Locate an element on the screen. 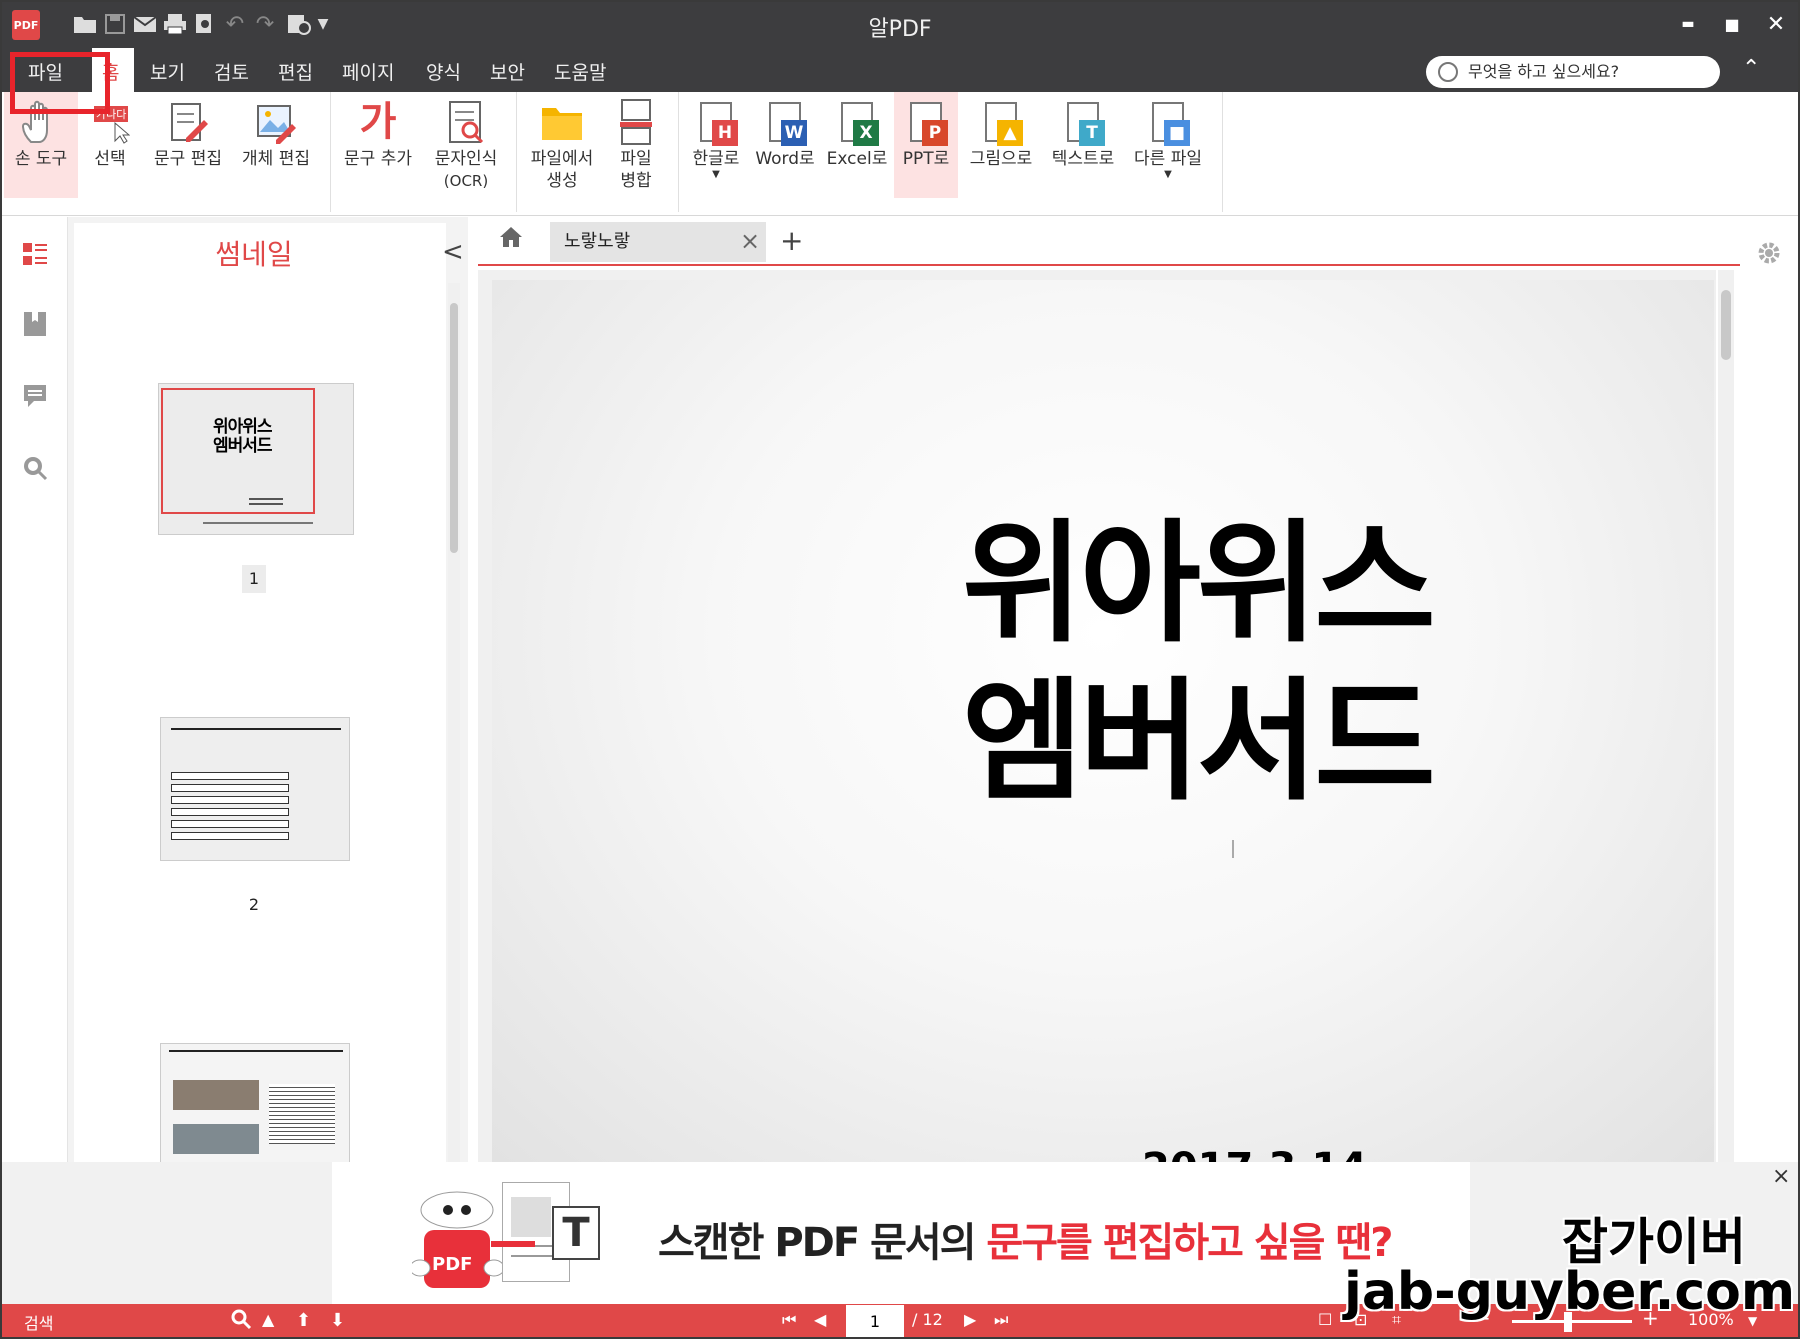 The image size is (1800, 1339). to-hangul-button: H 한글로 ▼ is located at coordinates (716, 145).